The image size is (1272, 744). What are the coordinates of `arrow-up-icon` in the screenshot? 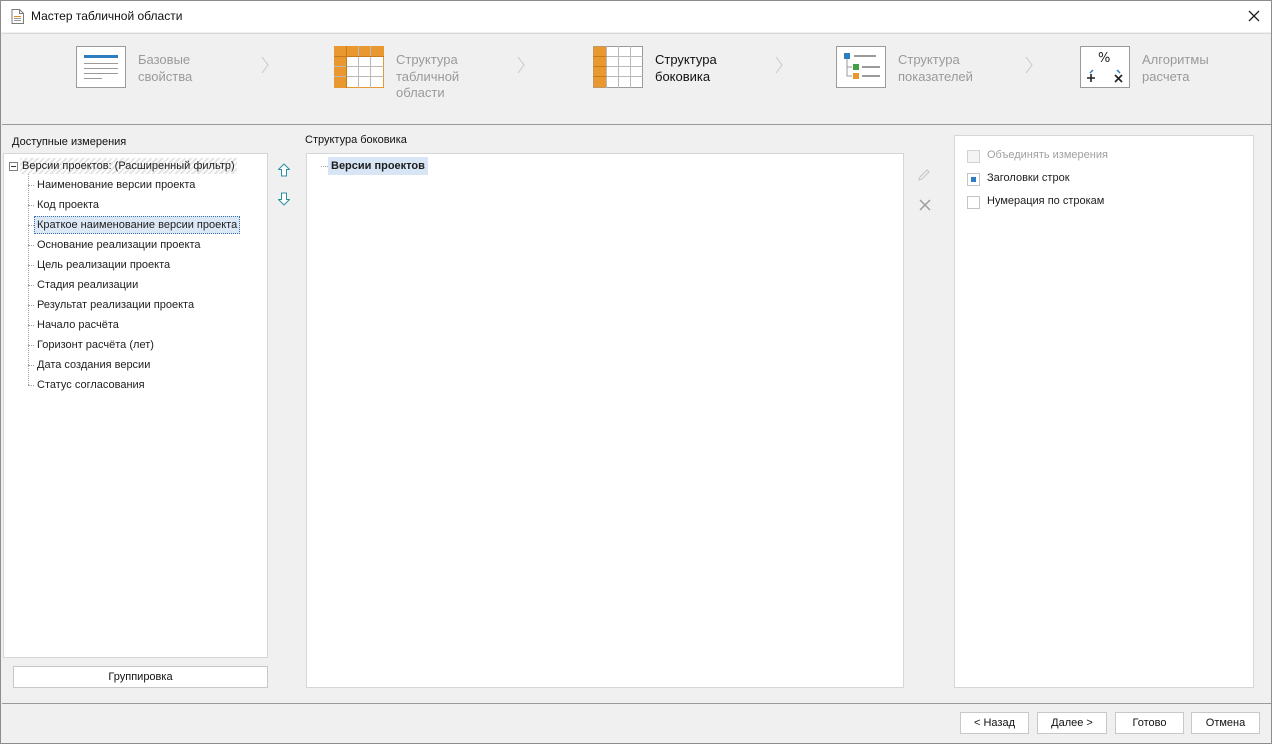 It's located at (284, 170).